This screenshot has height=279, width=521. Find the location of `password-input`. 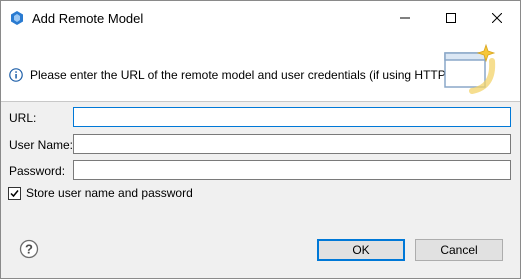

password-input is located at coordinates (292, 170).